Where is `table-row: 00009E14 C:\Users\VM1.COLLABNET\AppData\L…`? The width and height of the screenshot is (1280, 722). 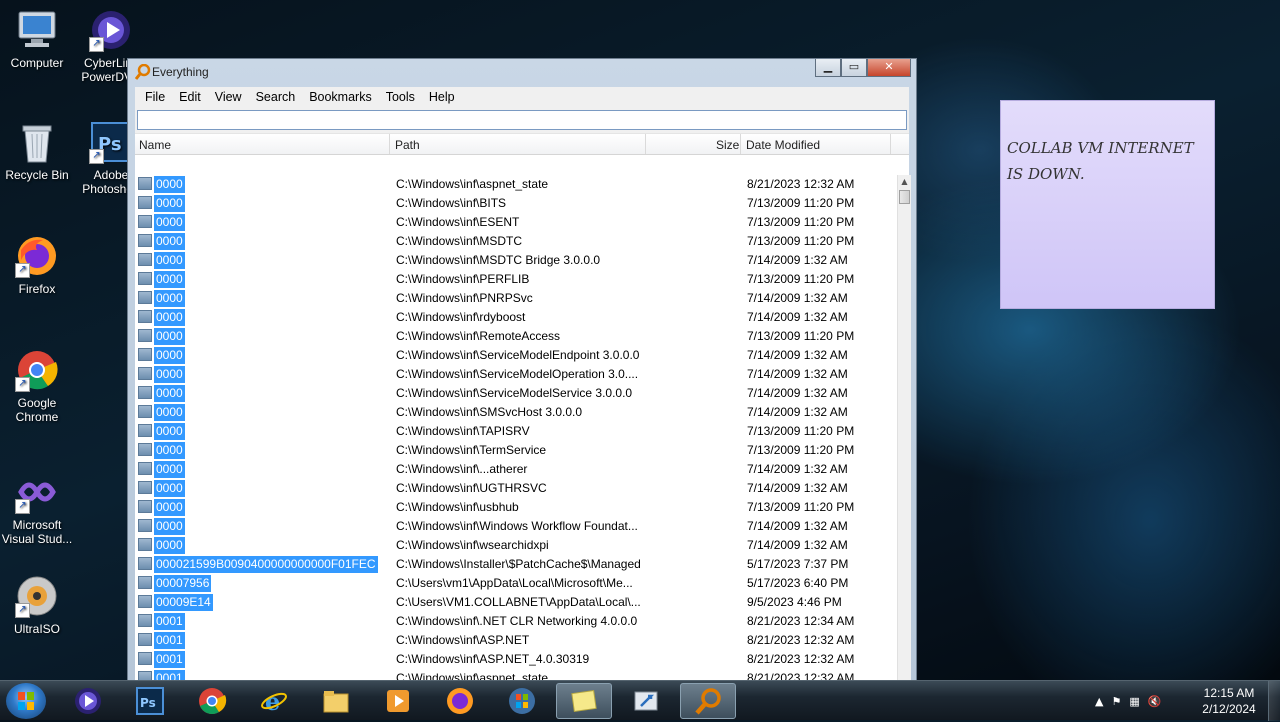 table-row: 00009E14 C:\Users\VM1.COLLABNET\AppData\L… is located at coordinates (515, 602).